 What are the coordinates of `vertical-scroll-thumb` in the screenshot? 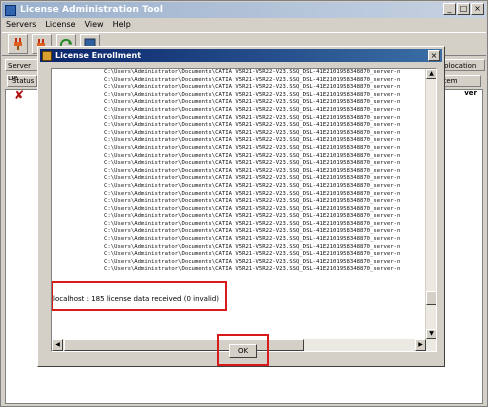 It's located at (431, 298).